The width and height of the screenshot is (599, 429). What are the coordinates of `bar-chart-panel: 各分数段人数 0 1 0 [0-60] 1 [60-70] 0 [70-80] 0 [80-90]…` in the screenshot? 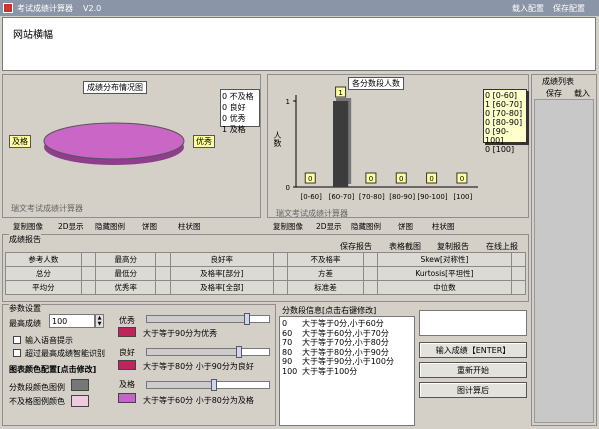 It's located at (398, 146).